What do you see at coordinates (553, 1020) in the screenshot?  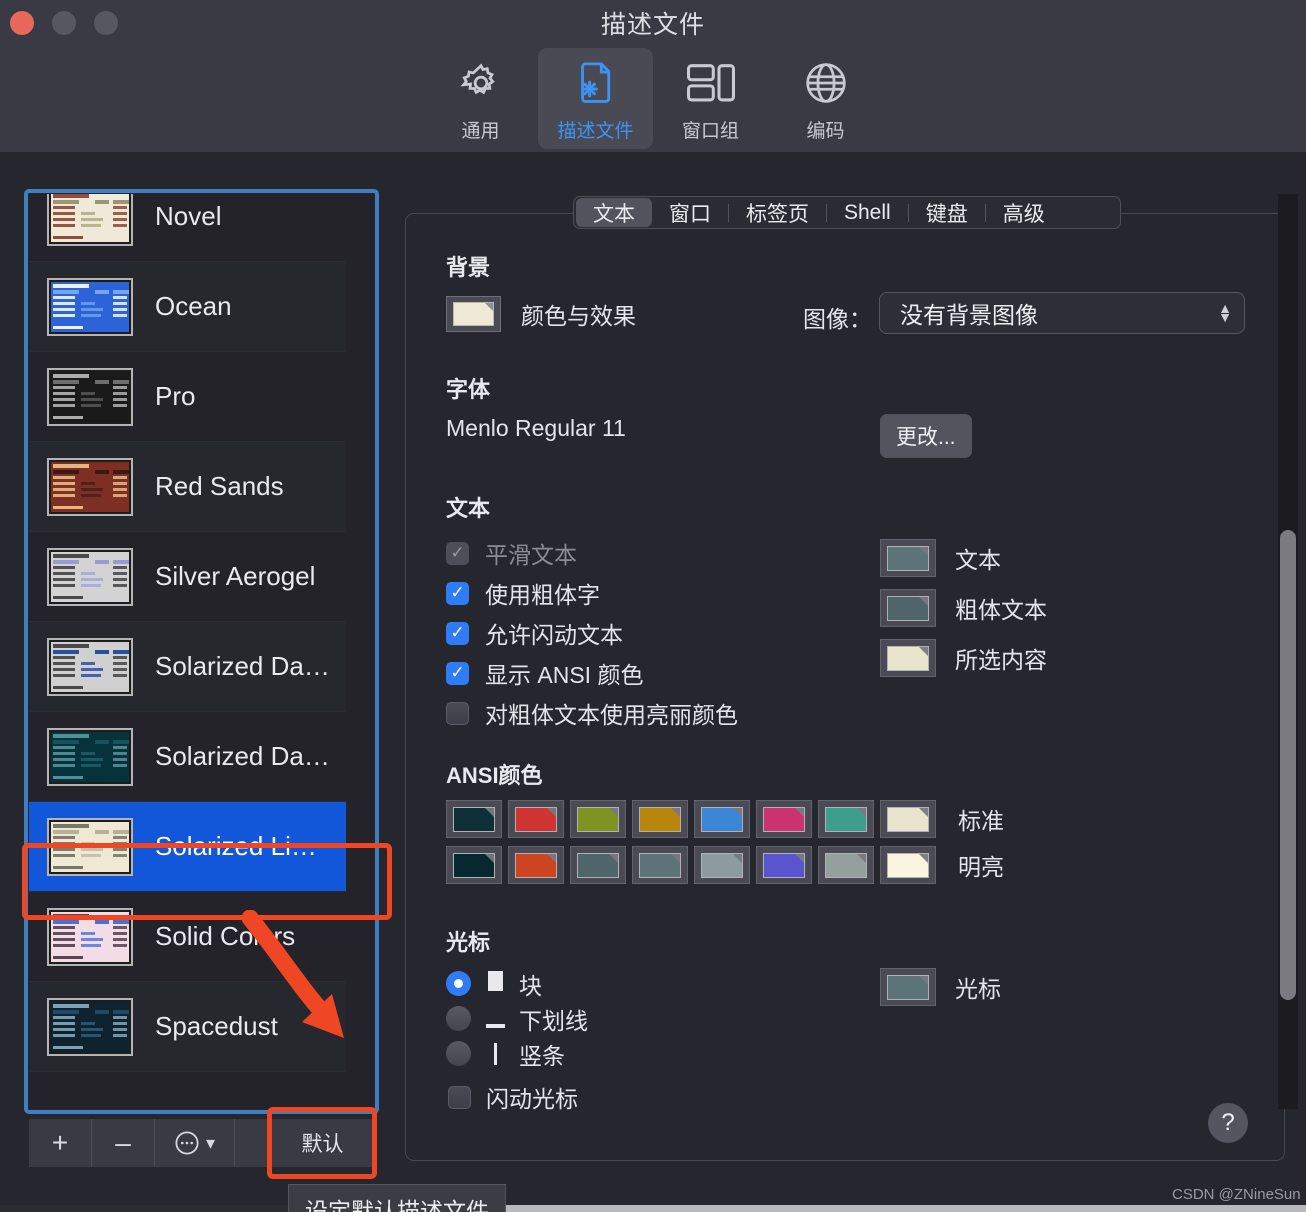 I see `cursor-option-label: 下划线` at bounding box center [553, 1020].